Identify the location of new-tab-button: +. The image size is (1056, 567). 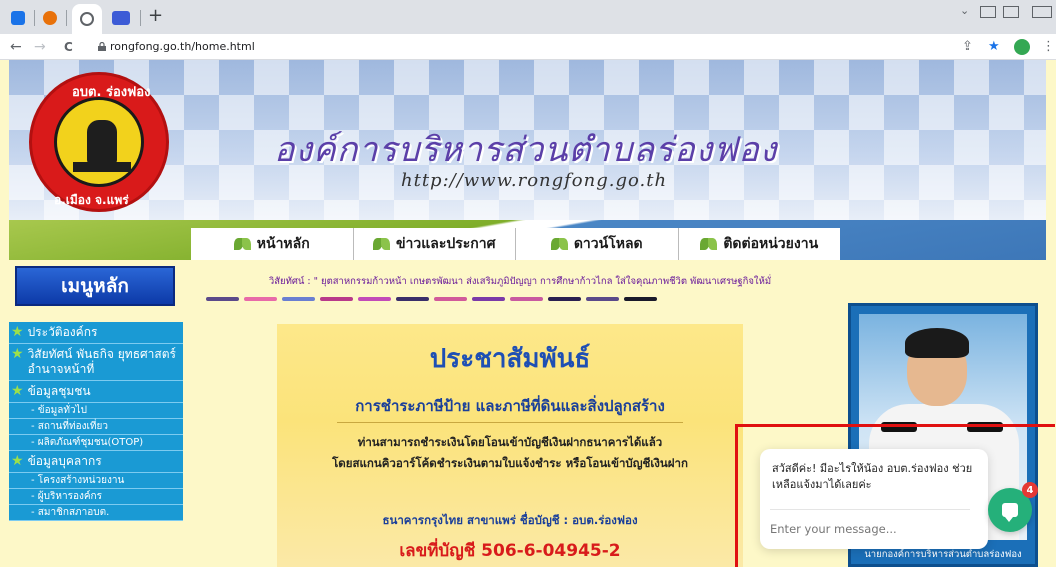
(155, 16).